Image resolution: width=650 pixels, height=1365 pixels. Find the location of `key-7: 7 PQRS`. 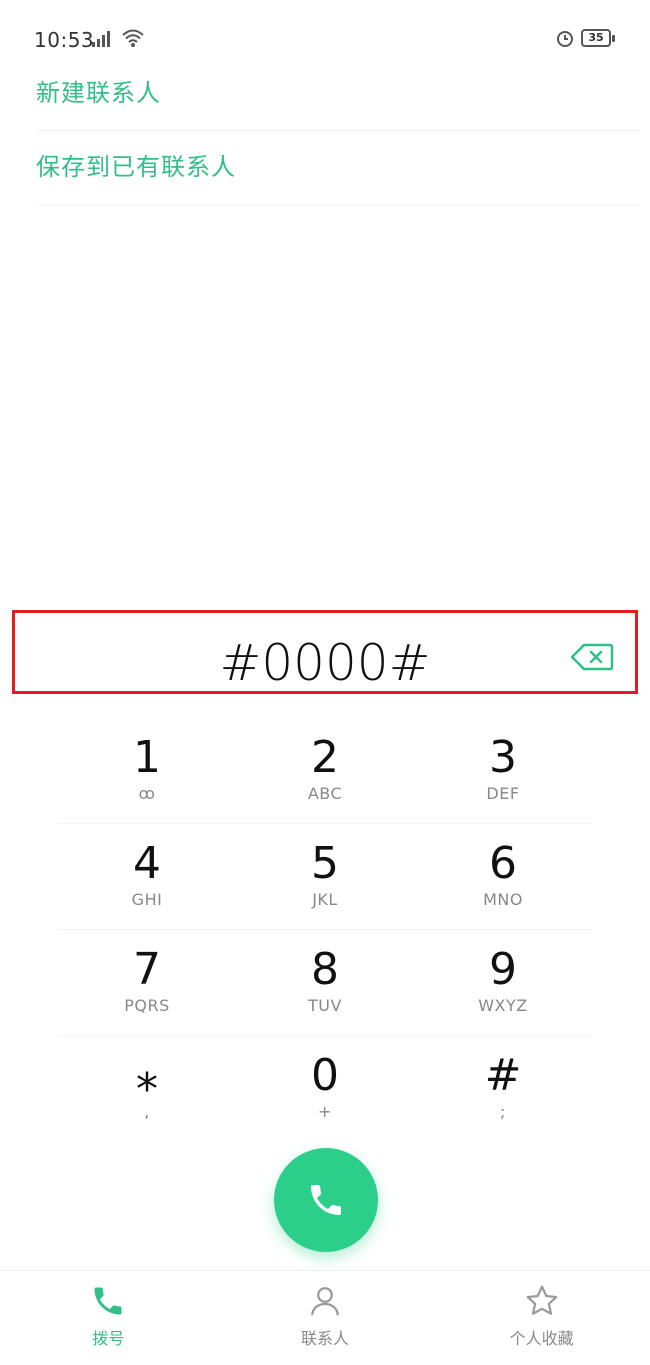

key-7: 7 PQRS is located at coordinates (147, 982).